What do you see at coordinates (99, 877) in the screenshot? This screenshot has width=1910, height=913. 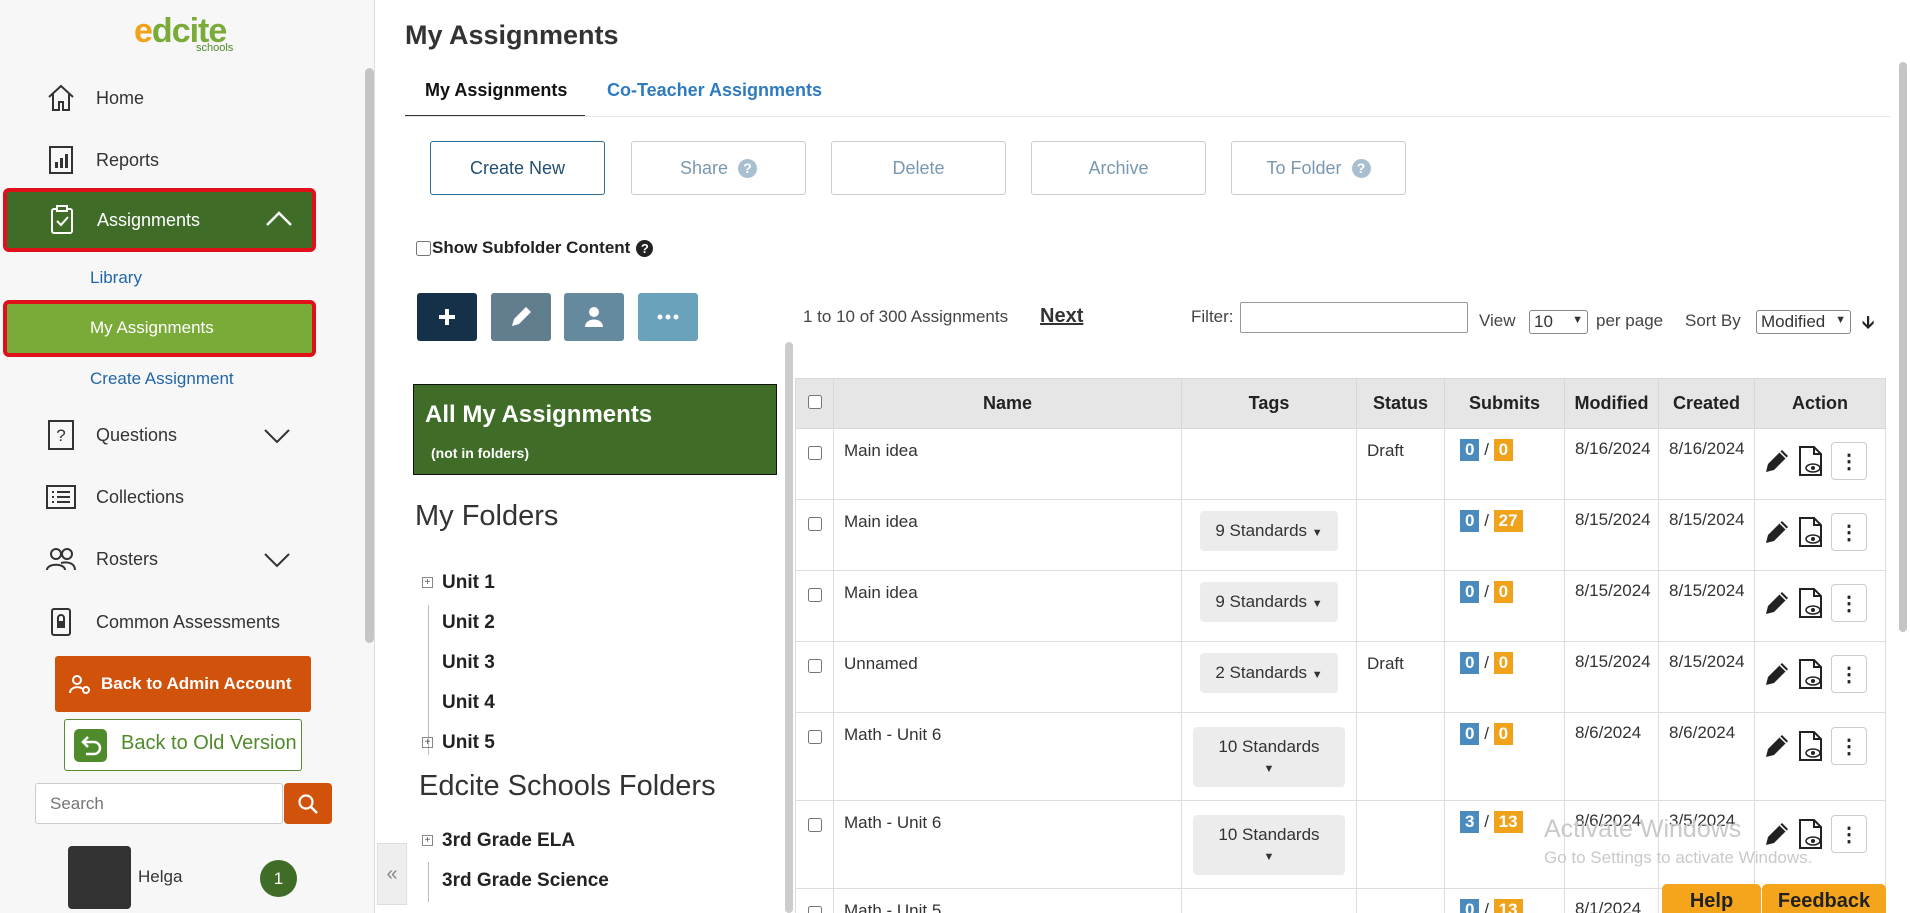 I see `avatar` at bounding box center [99, 877].